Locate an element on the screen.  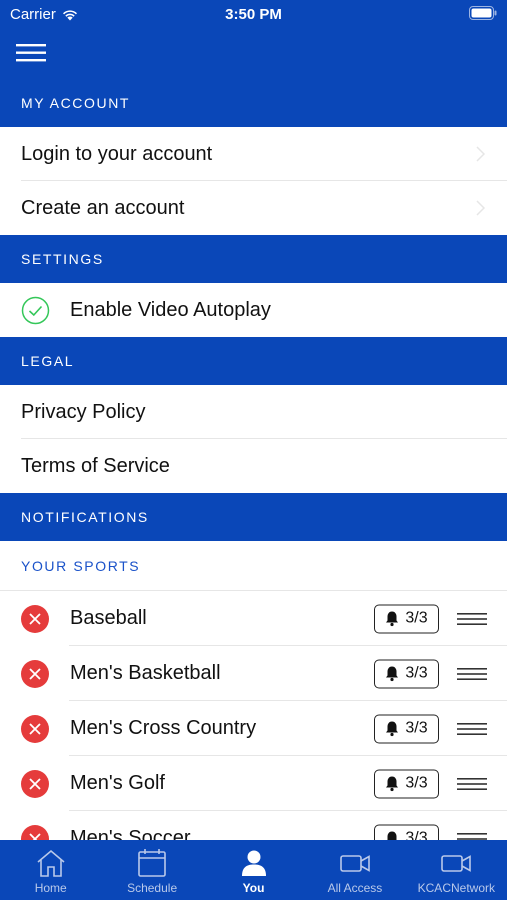
tab-you: You is located at coordinates (253, 870).